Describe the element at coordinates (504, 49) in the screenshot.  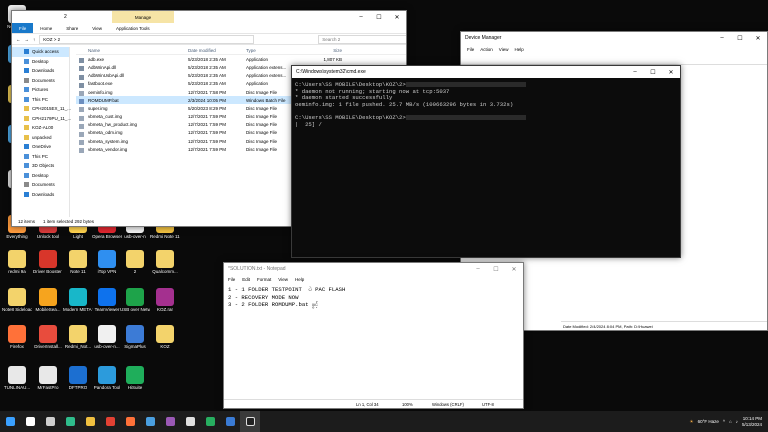
I see `menu-view: View` at that location.